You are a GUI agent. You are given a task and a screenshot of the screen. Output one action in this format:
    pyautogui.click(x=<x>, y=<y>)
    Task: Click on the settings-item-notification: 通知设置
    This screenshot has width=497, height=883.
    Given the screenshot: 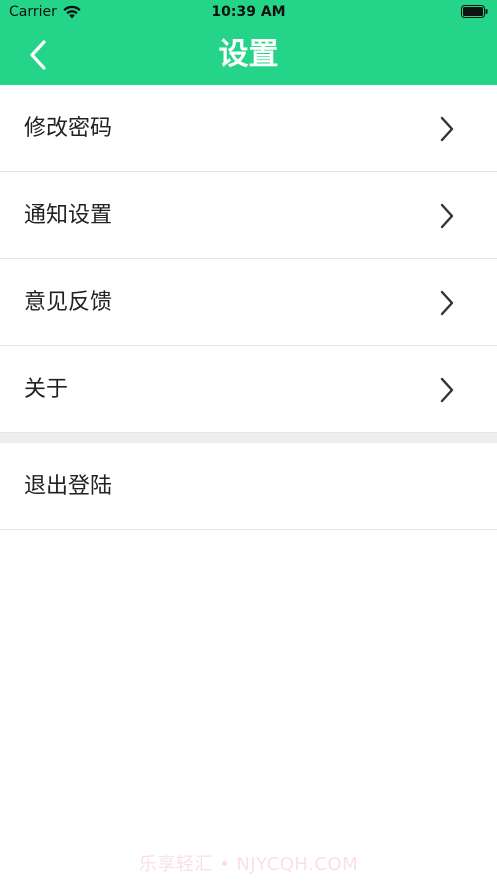 What is the action you would take?
    pyautogui.click(x=248, y=215)
    